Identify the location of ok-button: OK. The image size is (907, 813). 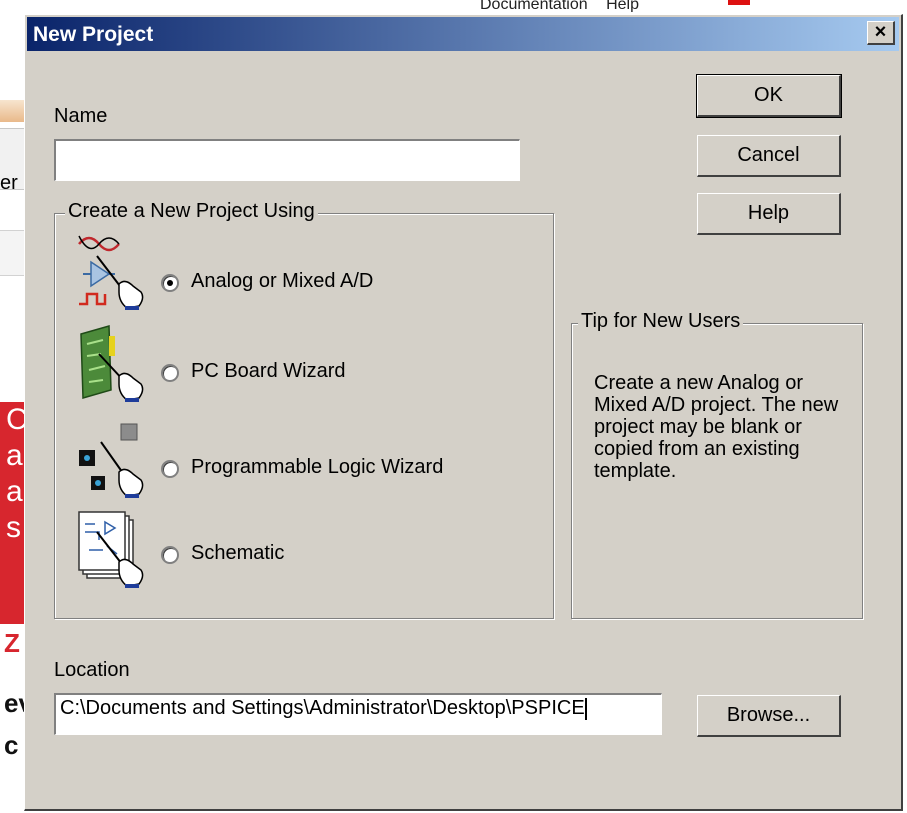
(769, 96).